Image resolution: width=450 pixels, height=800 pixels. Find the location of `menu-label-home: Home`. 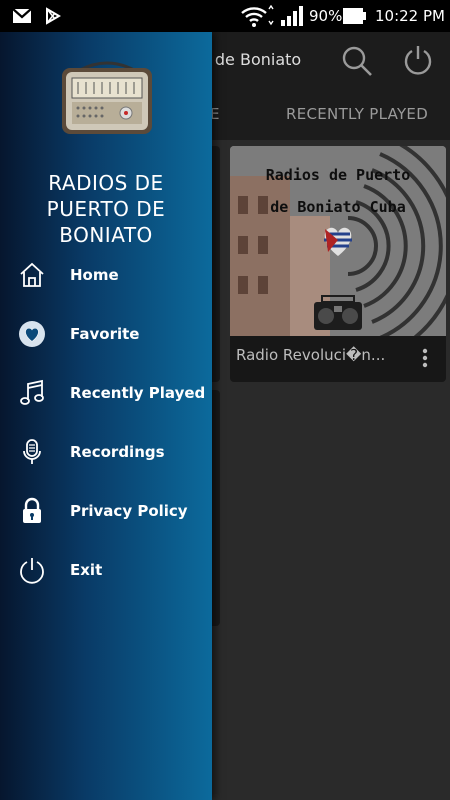

menu-label-home: Home is located at coordinates (94, 275).